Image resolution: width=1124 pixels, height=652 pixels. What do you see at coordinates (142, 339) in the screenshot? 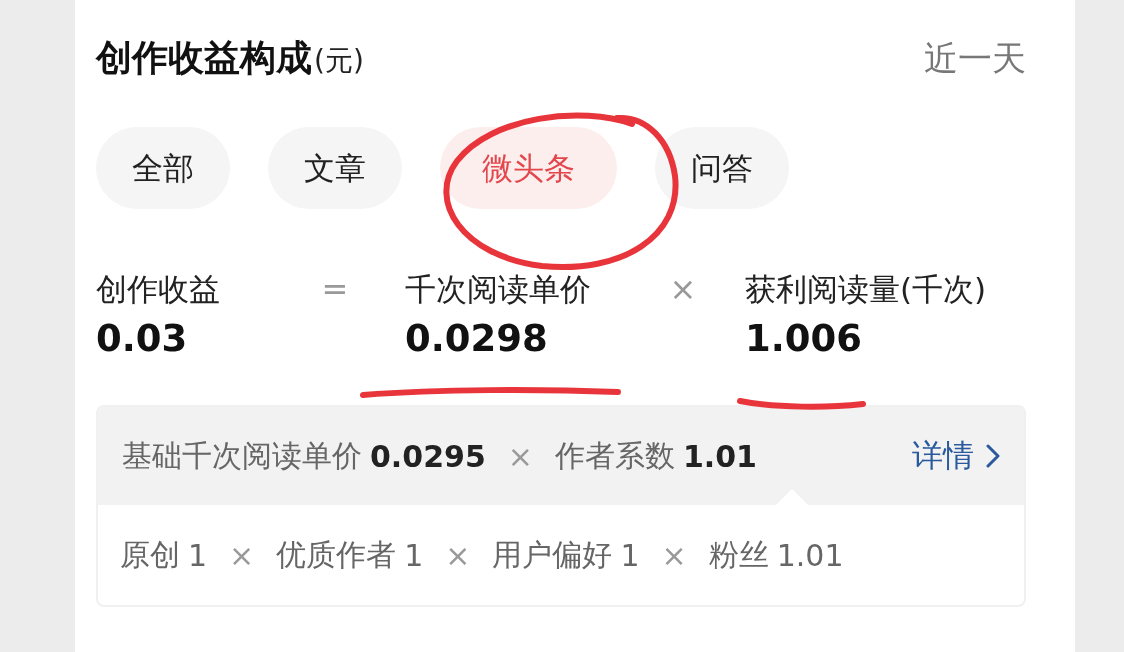
I see `metric-value: 0.03` at bounding box center [142, 339].